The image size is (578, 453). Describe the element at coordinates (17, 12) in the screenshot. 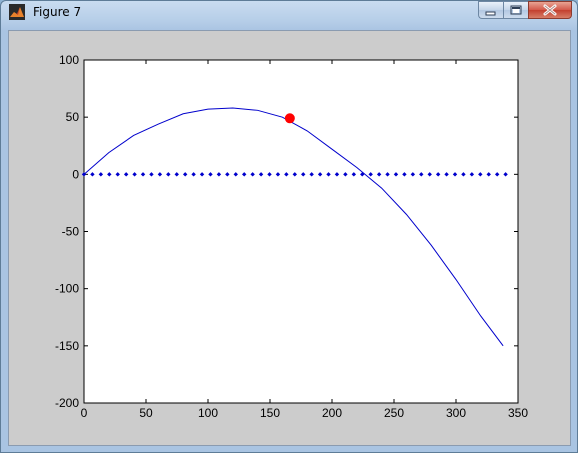

I see `matlab-figure-icon` at that location.